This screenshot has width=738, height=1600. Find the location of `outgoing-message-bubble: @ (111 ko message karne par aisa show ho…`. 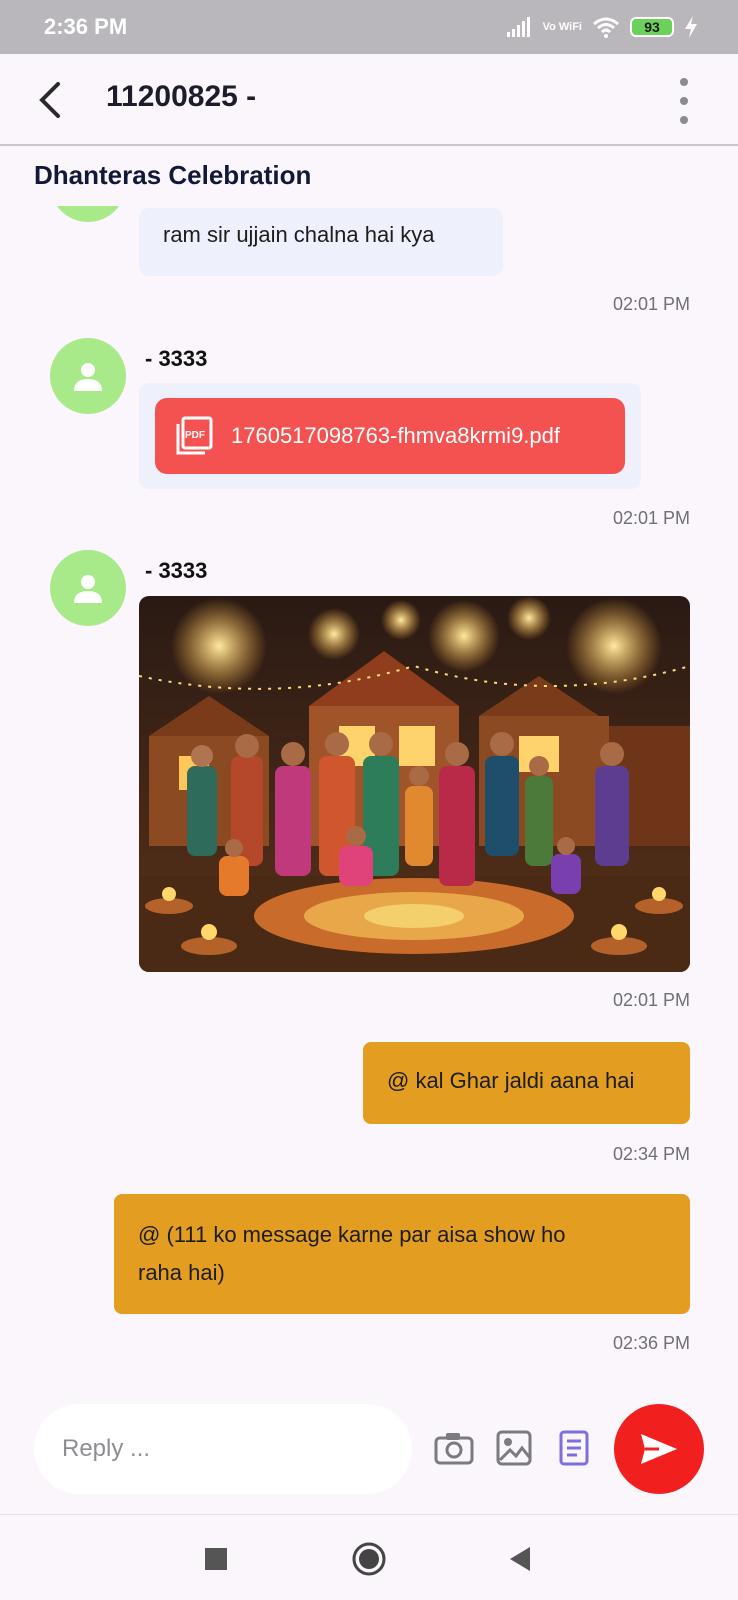

outgoing-message-bubble: @ (111 ko message karne par aisa show ho… is located at coordinates (402, 1254).